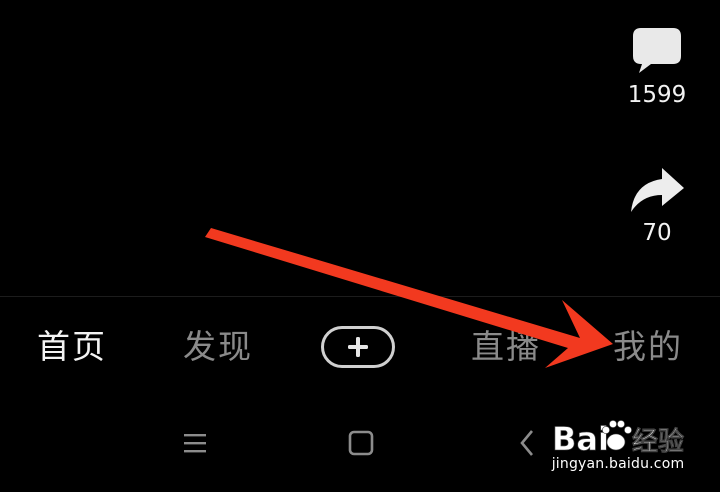 The height and width of the screenshot is (492, 720). Describe the element at coordinates (657, 233) in the screenshot. I see `share-count: 70` at that location.